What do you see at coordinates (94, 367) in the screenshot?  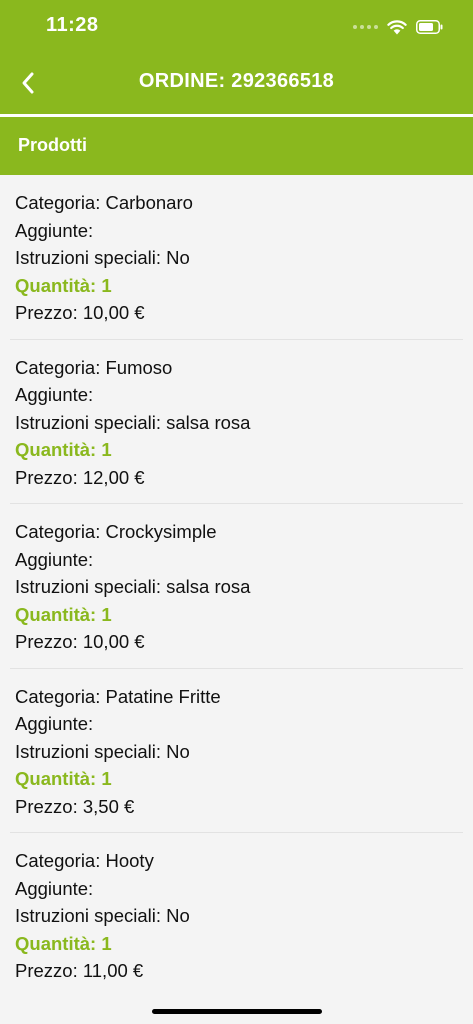 I see `product-category: Categoria: Fumoso` at bounding box center [94, 367].